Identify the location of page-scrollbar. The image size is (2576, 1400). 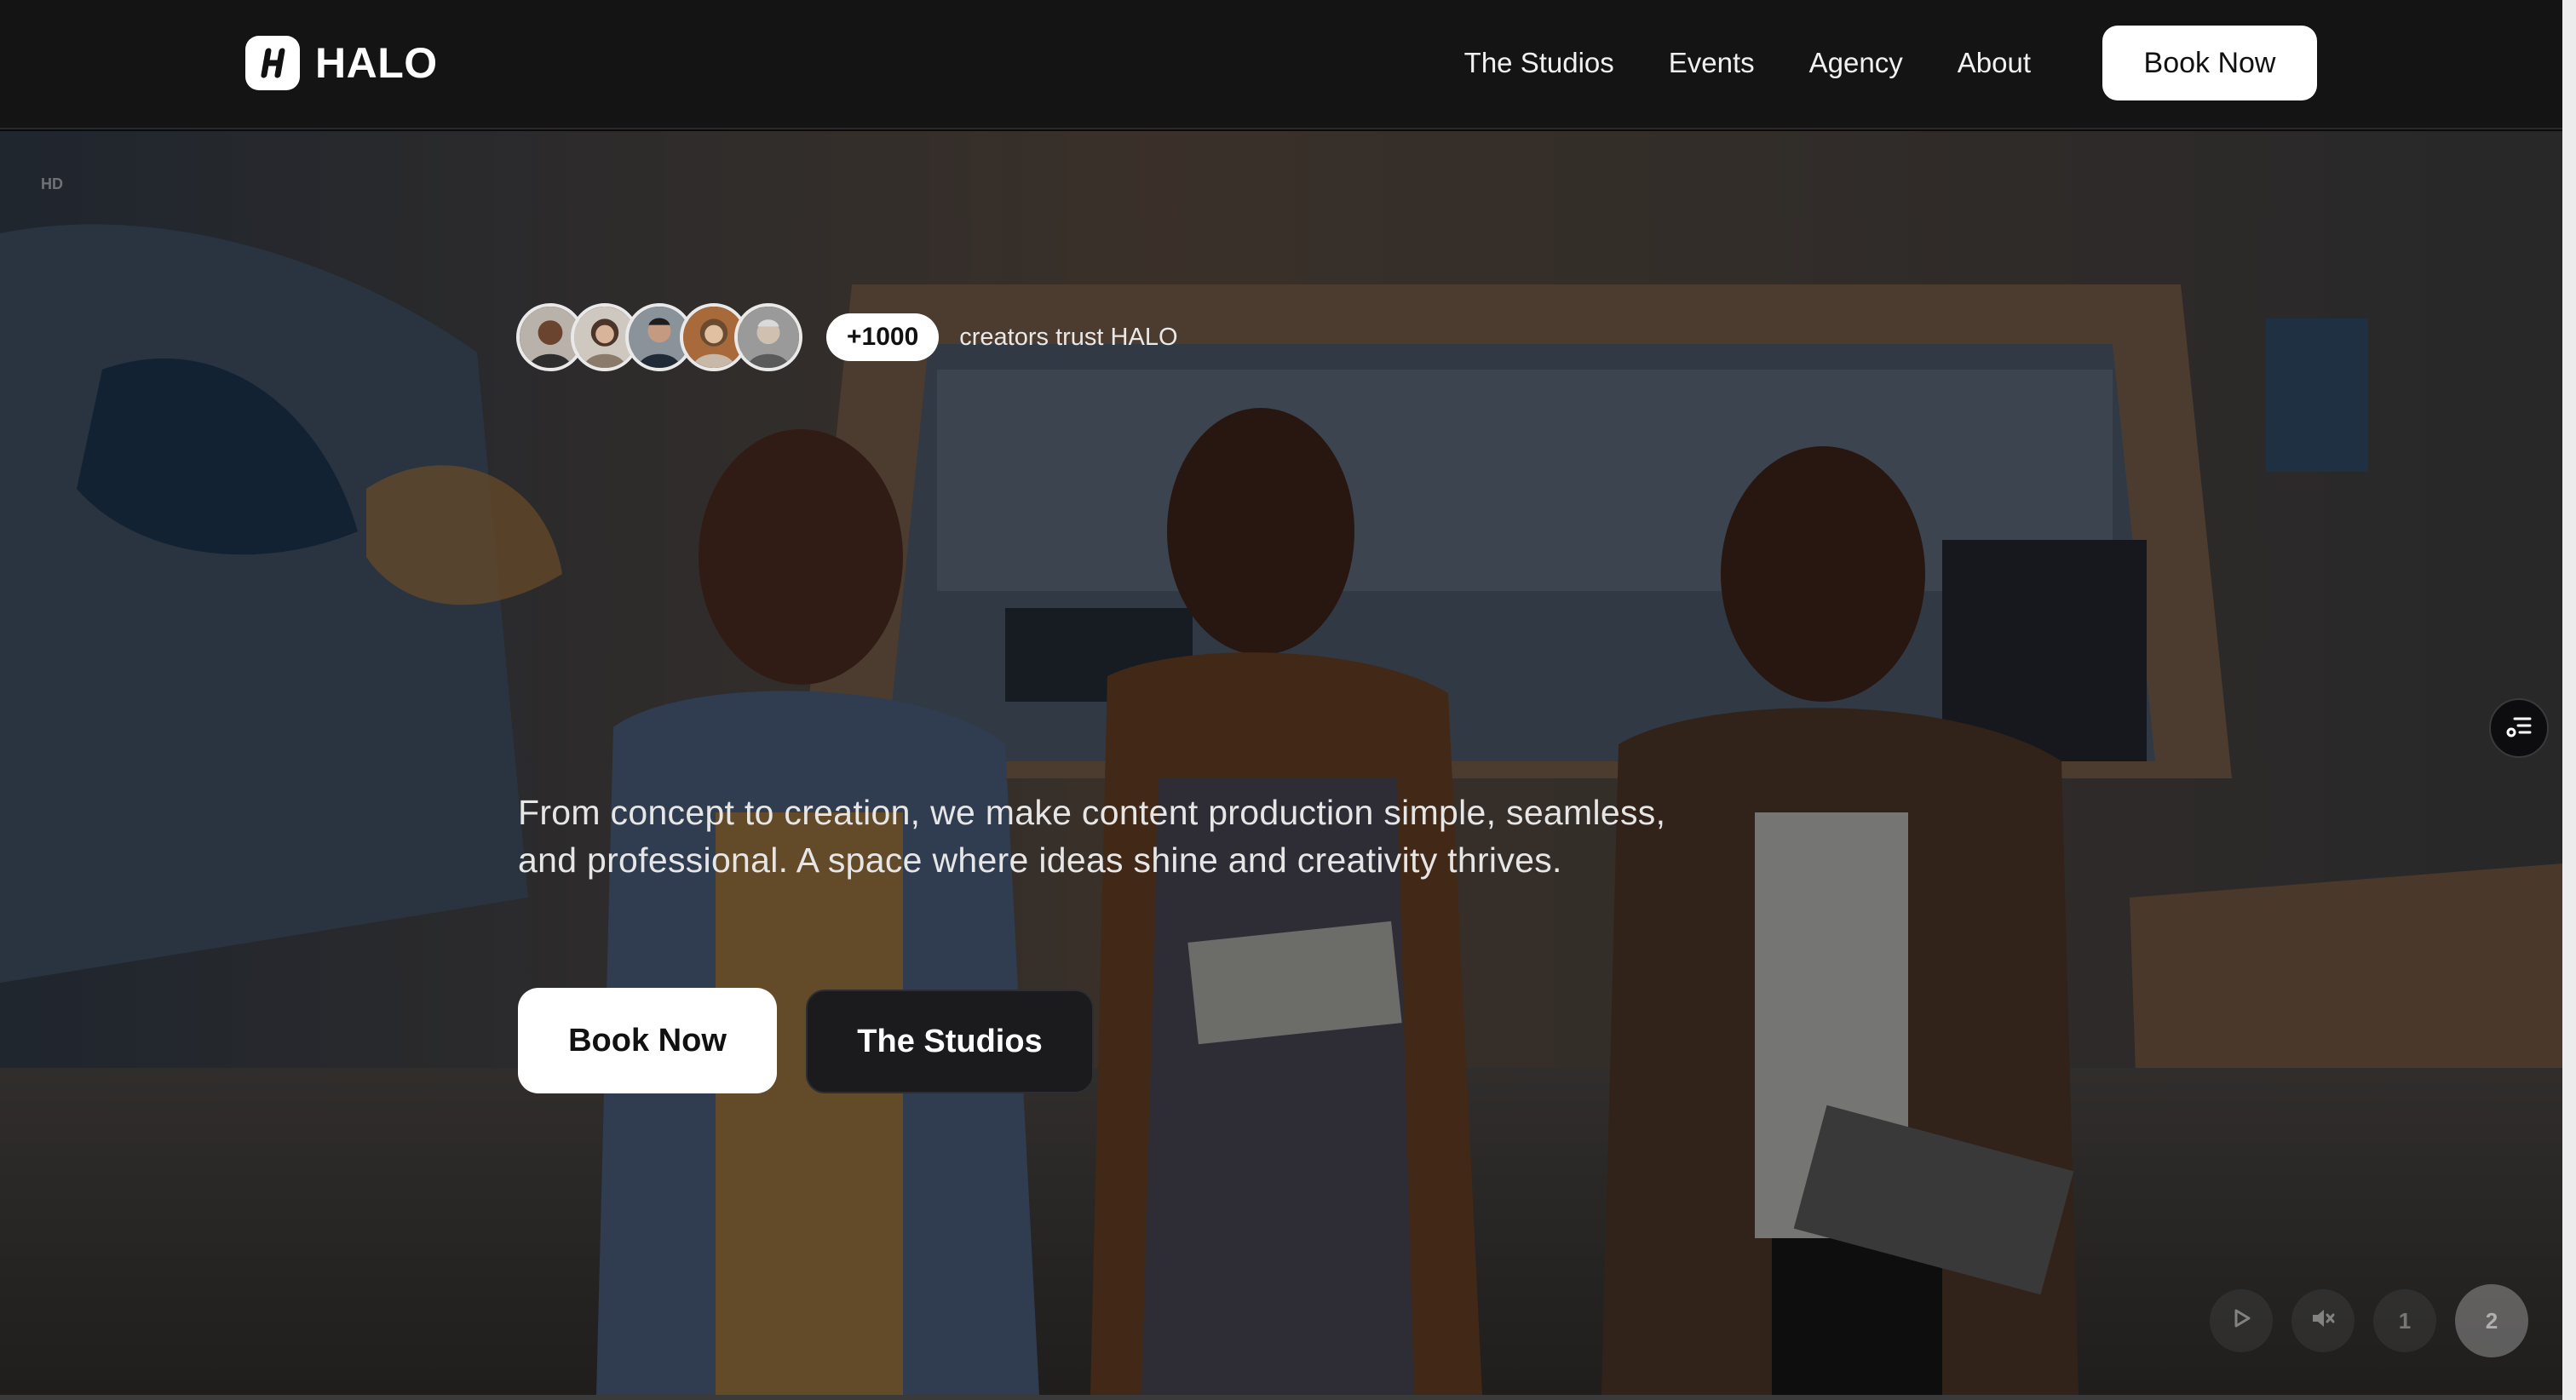
(2569, 700).